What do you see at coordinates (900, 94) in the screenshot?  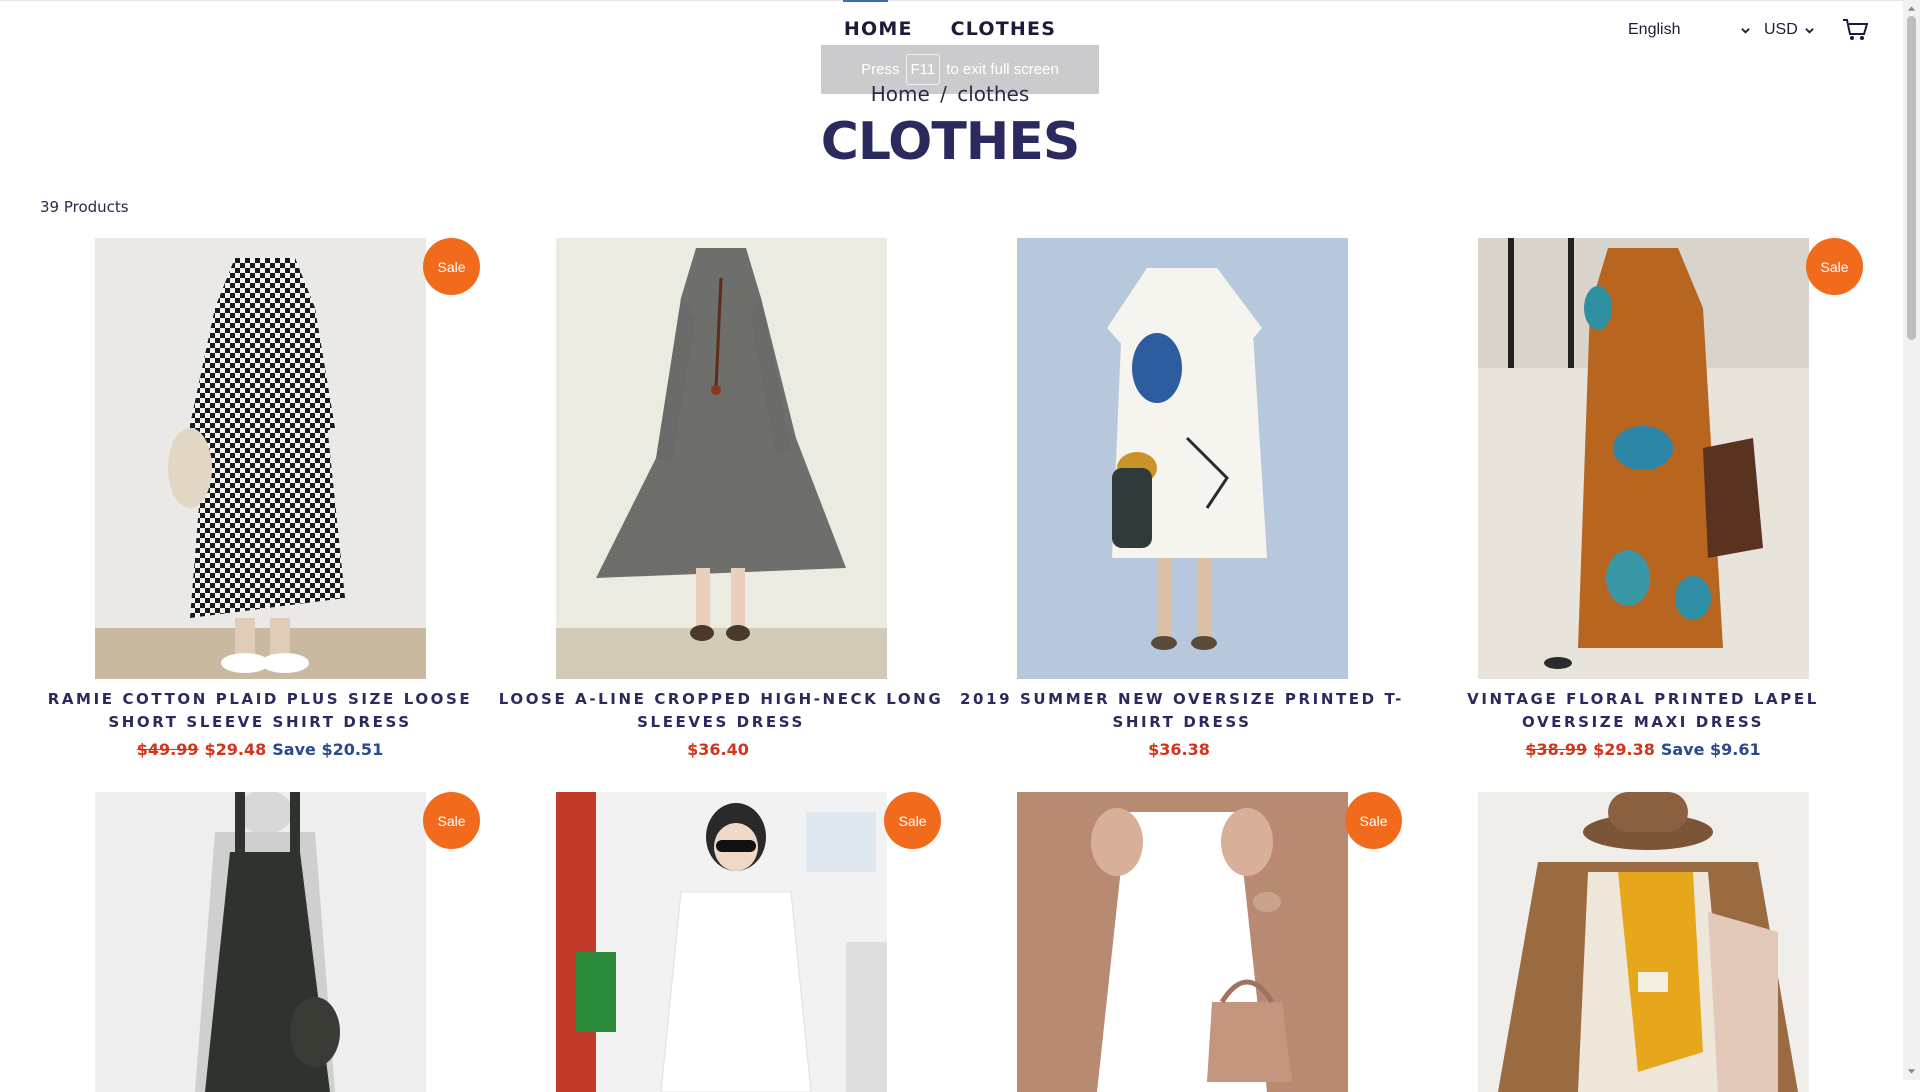 I see `breadcrumb-home: Home` at bounding box center [900, 94].